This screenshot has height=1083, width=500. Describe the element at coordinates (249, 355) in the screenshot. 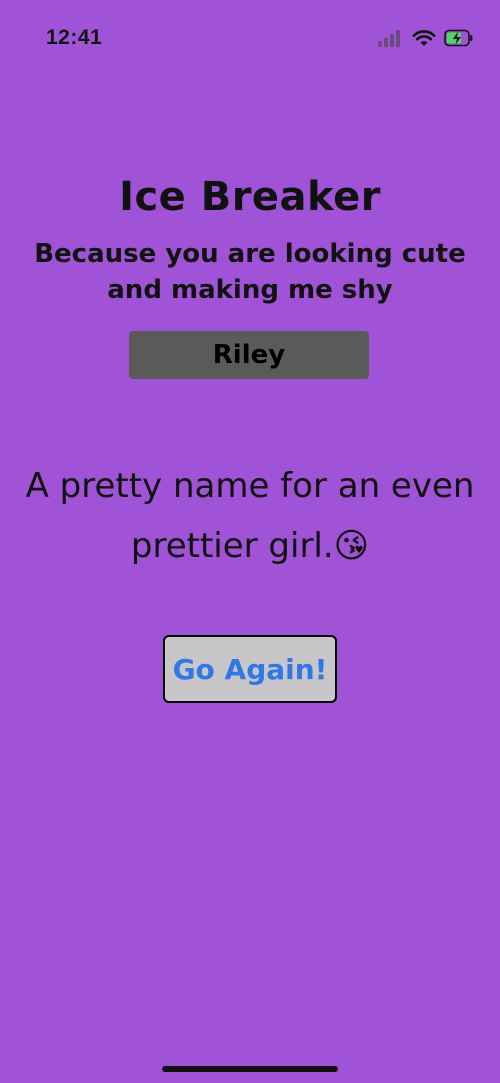

I see `name-display: Riley` at that location.